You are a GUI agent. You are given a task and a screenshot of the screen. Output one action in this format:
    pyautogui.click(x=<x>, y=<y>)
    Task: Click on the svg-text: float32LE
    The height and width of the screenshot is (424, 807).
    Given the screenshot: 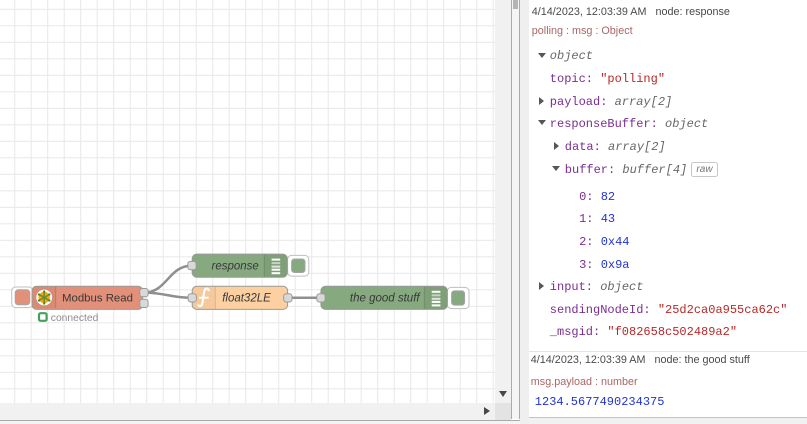 What is the action you would take?
    pyautogui.click(x=246, y=299)
    